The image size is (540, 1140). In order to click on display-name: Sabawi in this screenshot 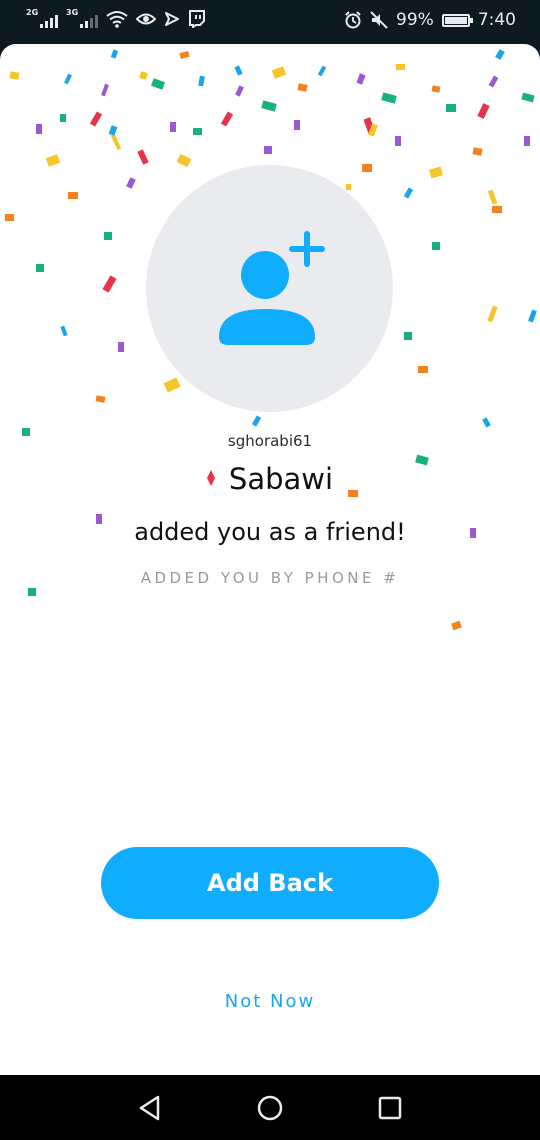, I will do `click(281, 479)`.